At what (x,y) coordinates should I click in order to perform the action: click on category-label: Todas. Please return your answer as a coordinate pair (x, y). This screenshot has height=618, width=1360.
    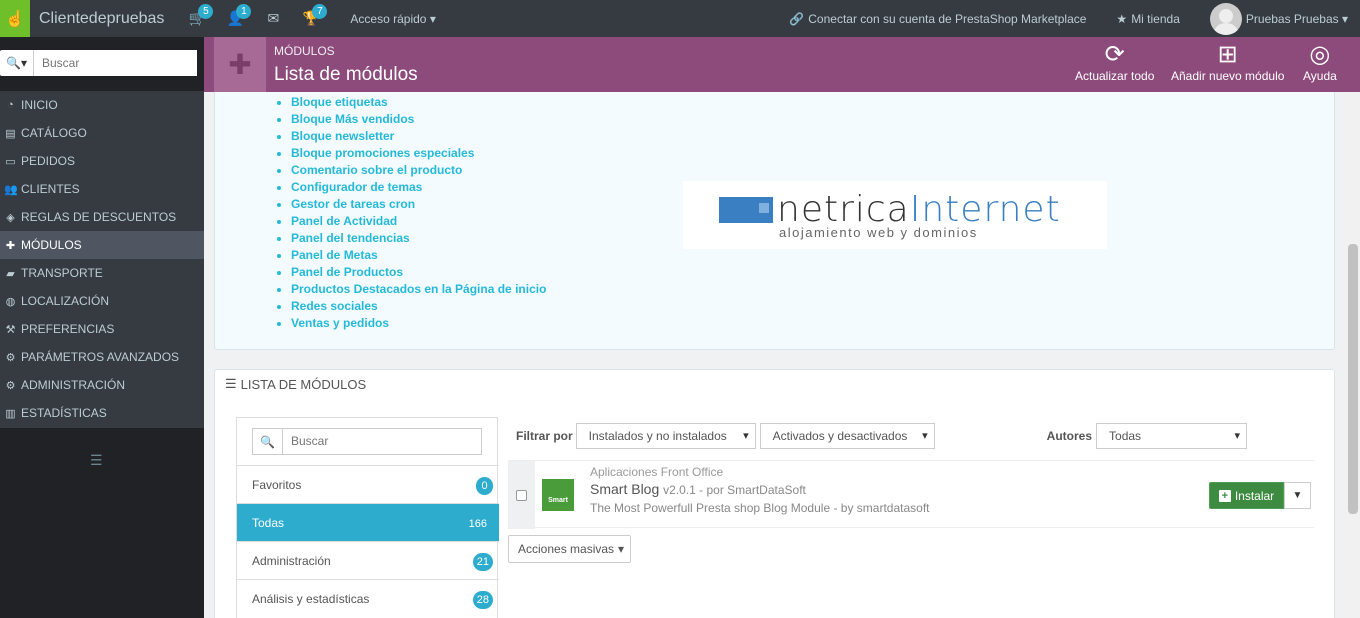
    Looking at the image, I should click on (268, 522).